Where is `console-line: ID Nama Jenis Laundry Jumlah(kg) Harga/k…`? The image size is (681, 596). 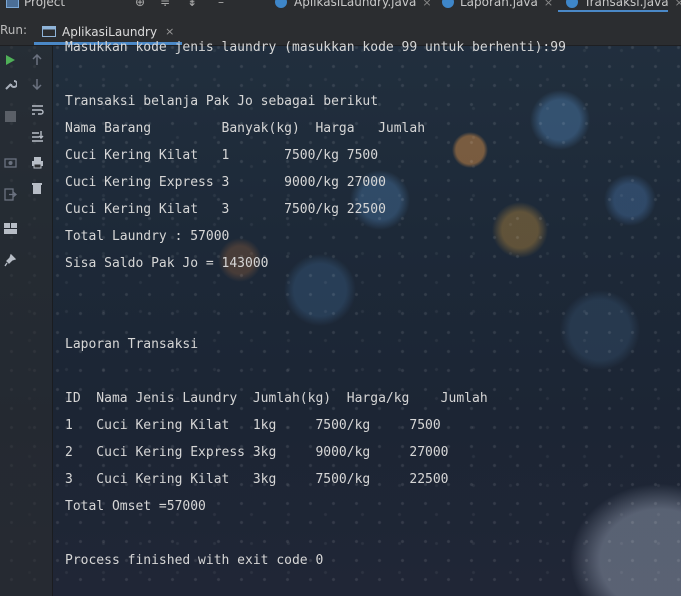 console-line: ID Nama Jenis Laundry Jumlah(kg) Harga/k… is located at coordinates (276, 398).